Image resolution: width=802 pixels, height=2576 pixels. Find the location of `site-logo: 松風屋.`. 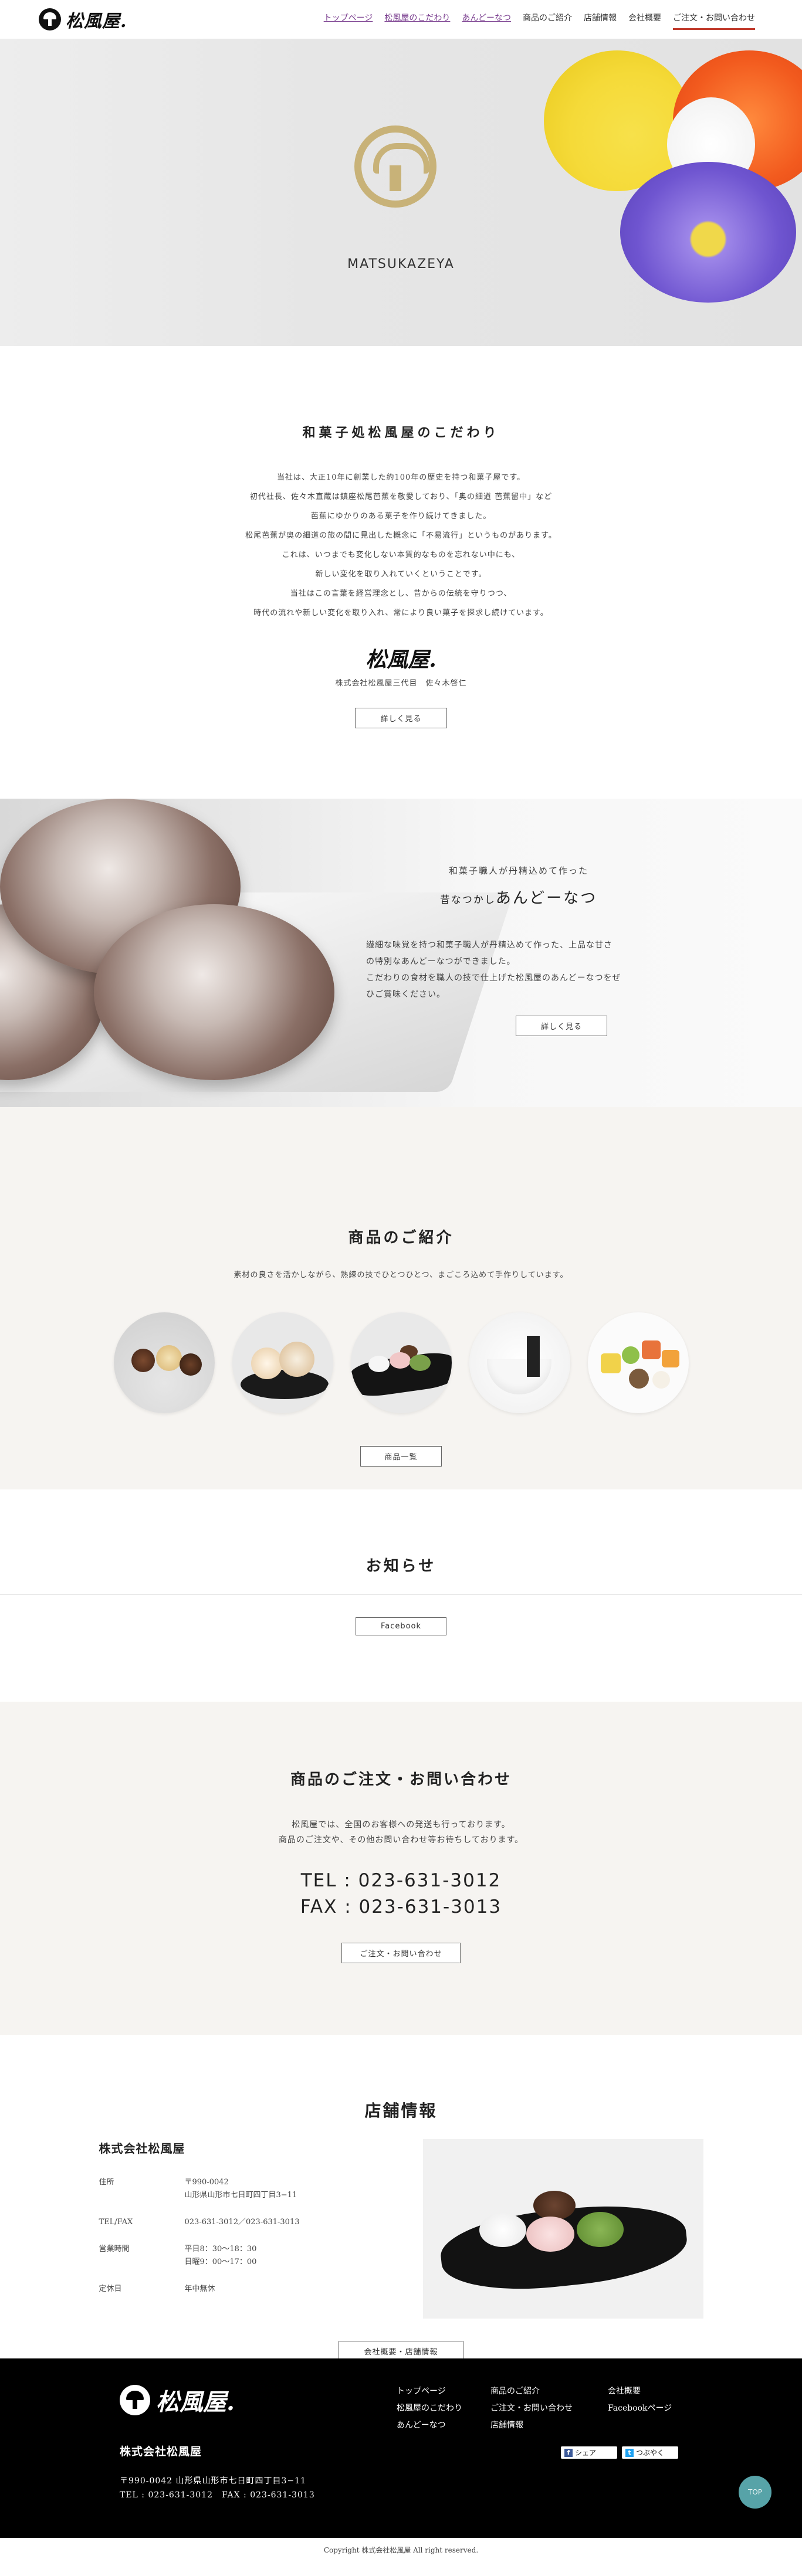

site-logo: 松風屋. is located at coordinates (83, 19).